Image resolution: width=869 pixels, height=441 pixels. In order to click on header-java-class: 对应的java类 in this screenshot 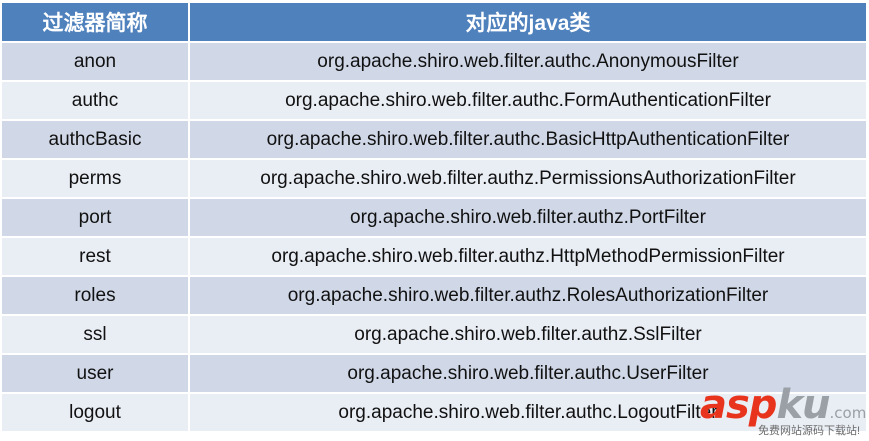, I will do `click(528, 22)`.